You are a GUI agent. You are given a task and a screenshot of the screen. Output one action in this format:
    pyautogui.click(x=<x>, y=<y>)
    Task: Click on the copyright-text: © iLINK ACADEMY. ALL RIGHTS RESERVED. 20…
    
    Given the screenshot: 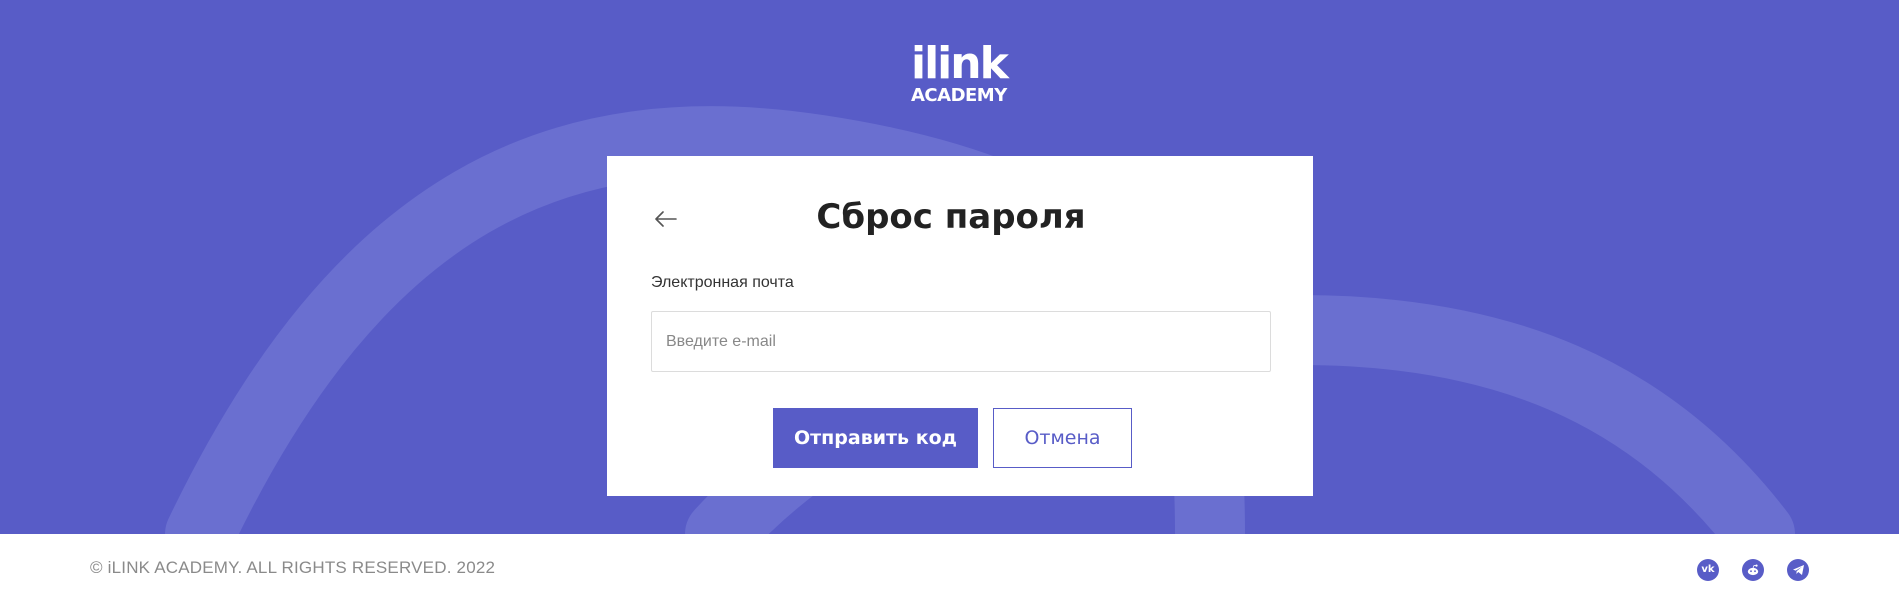 What is the action you would take?
    pyautogui.click(x=293, y=567)
    